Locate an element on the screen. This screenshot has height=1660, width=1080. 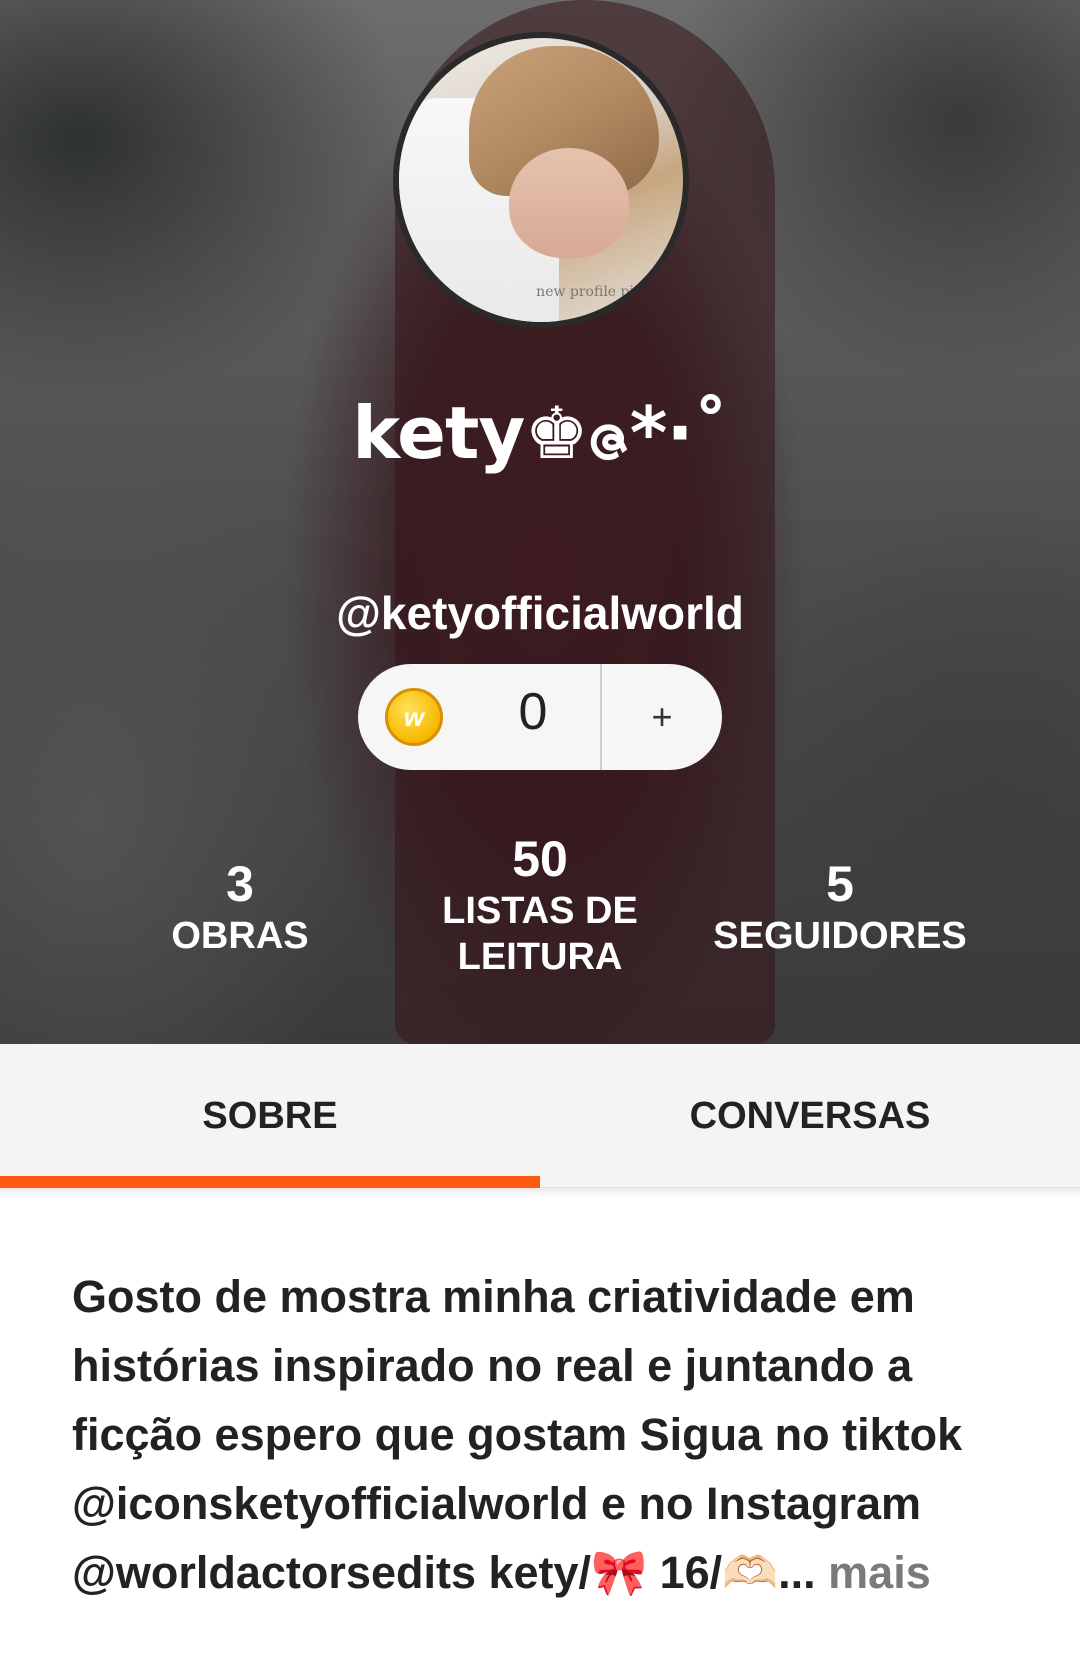
stat-followers-label: SEGUIDORES is located at coordinates (840, 936).